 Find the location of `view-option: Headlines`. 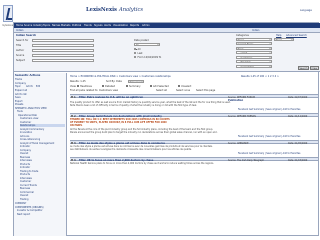

view-option: Headlines is located at coordinates (86, 86).